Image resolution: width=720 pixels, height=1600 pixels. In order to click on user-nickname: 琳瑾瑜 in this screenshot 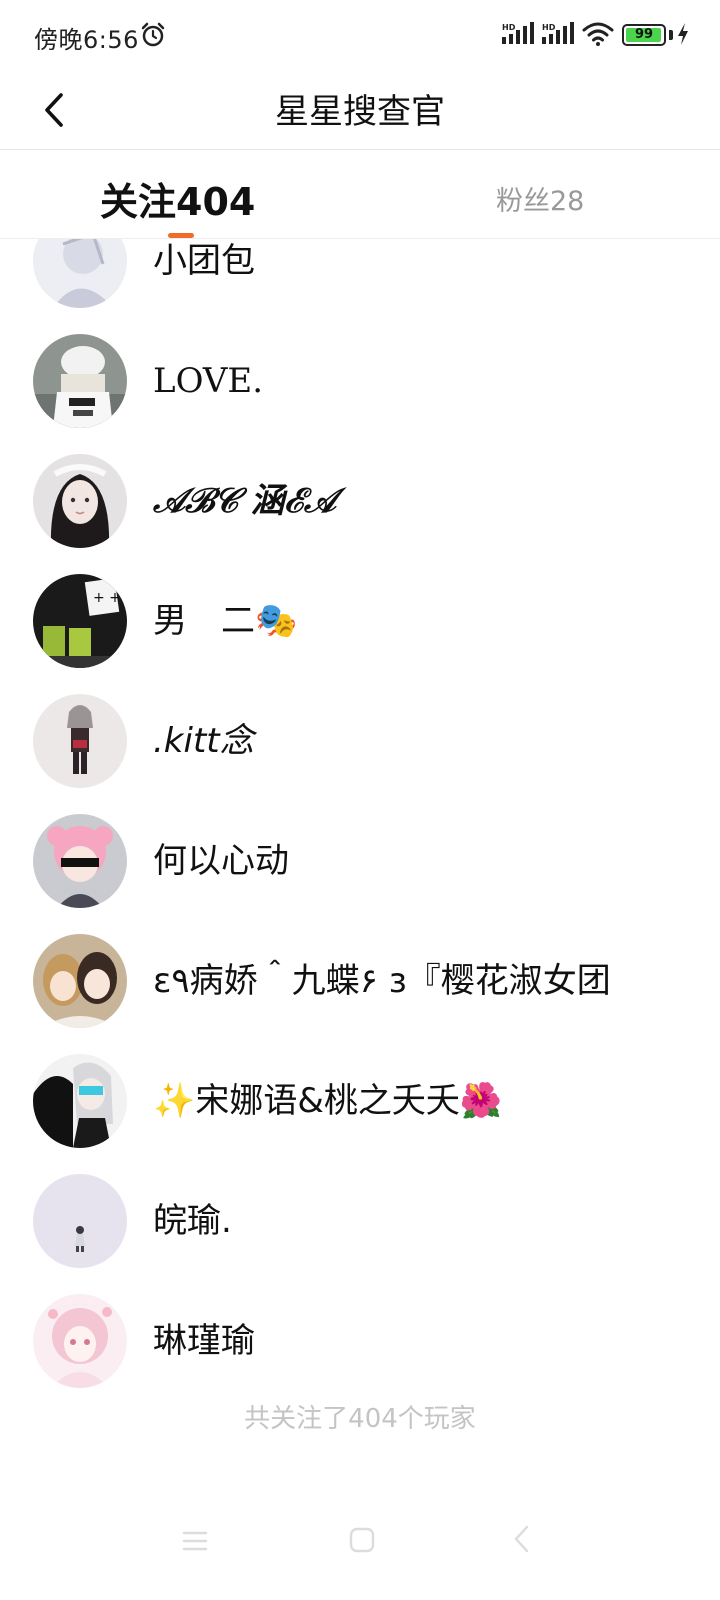, I will do `click(204, 1341)`.